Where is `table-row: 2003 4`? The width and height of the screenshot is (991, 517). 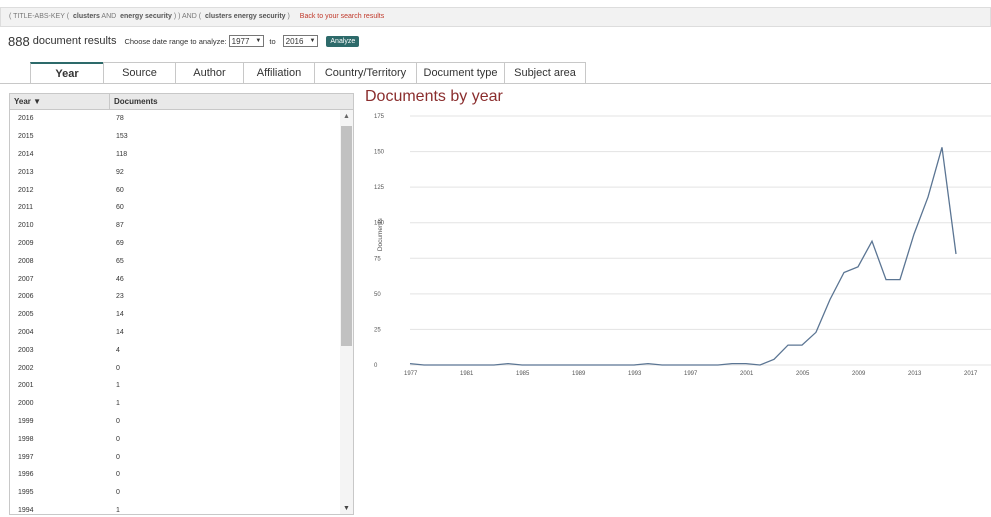 table-row: 2003 4 is located at coordinates (175, 350).